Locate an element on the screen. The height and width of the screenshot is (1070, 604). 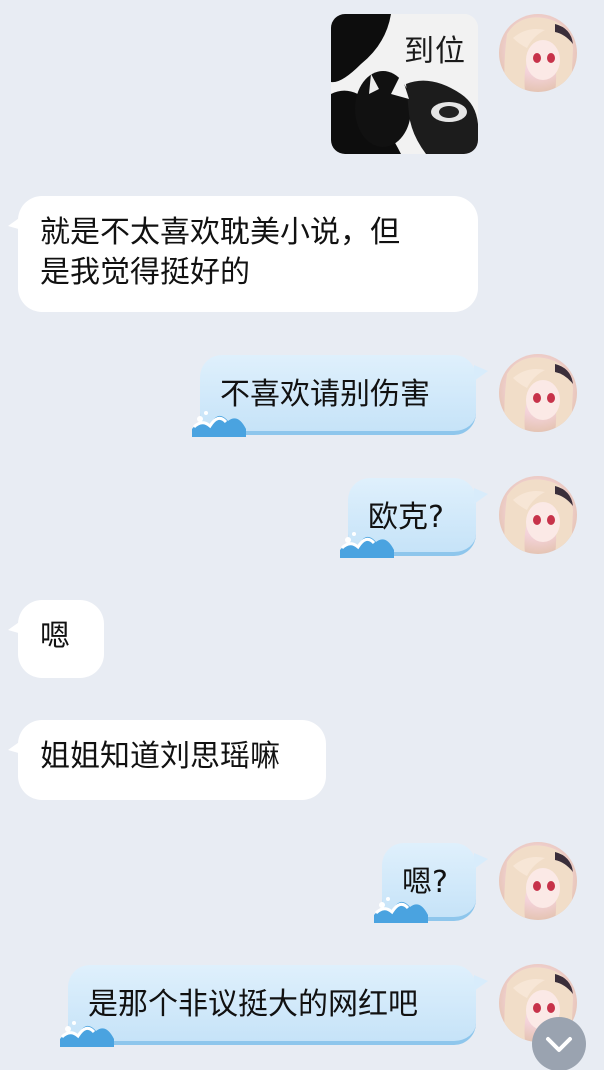
outgoing-message-bubble: 欧克? is located at coordinates (414, 518).